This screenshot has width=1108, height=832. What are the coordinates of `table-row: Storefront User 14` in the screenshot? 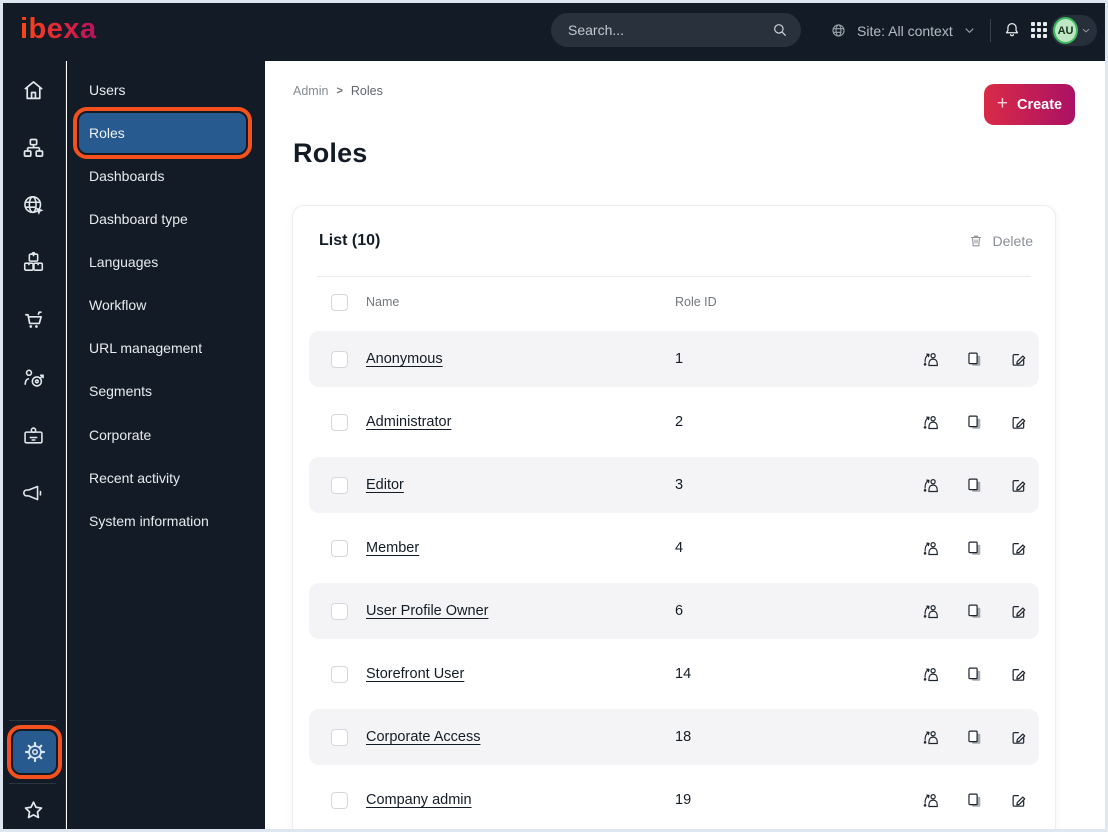 It's located at (674, 674).